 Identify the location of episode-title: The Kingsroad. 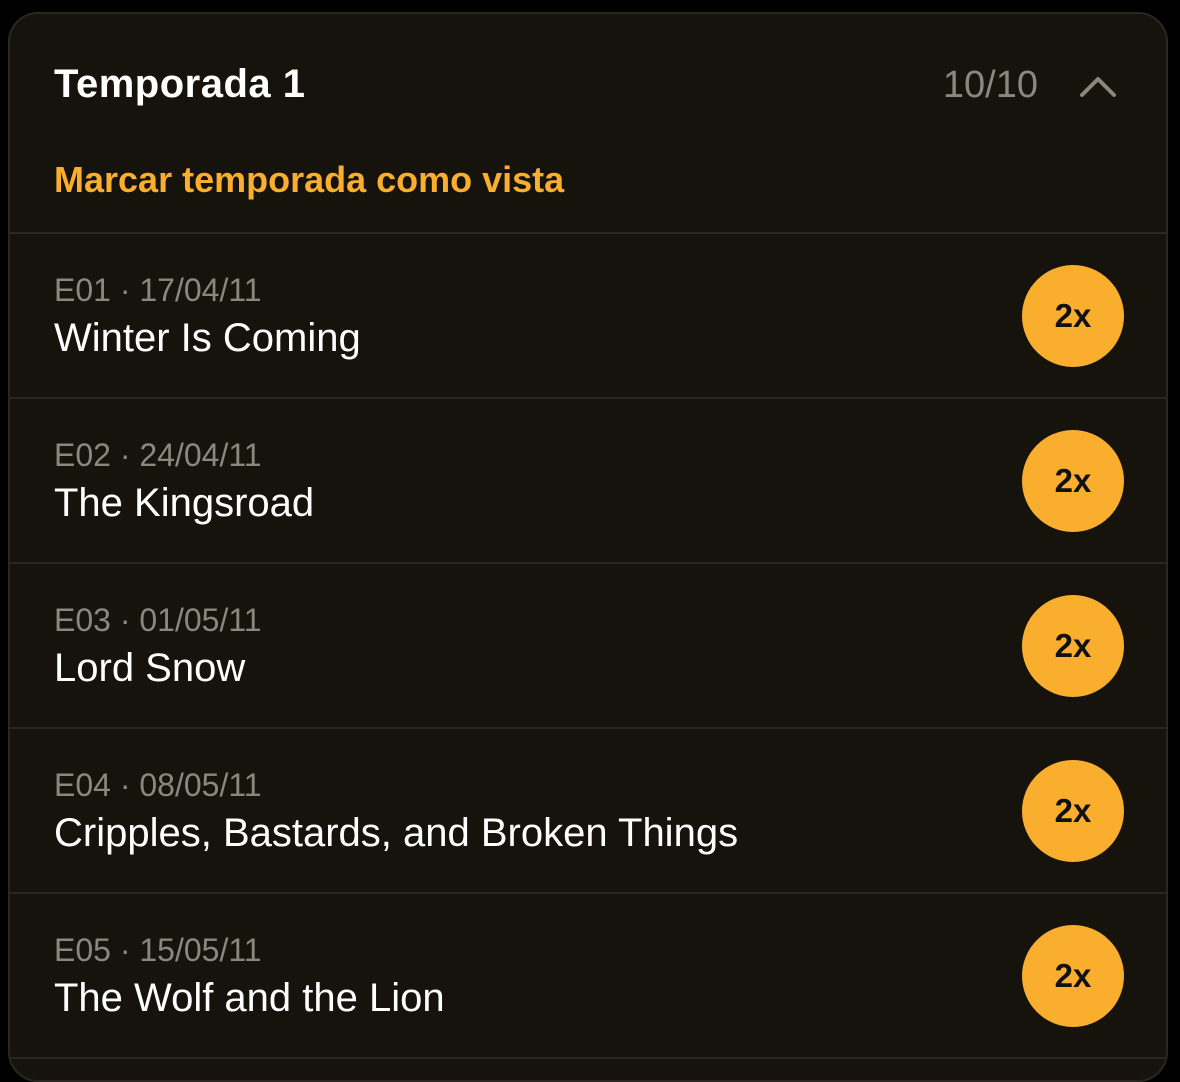
(184, 503).